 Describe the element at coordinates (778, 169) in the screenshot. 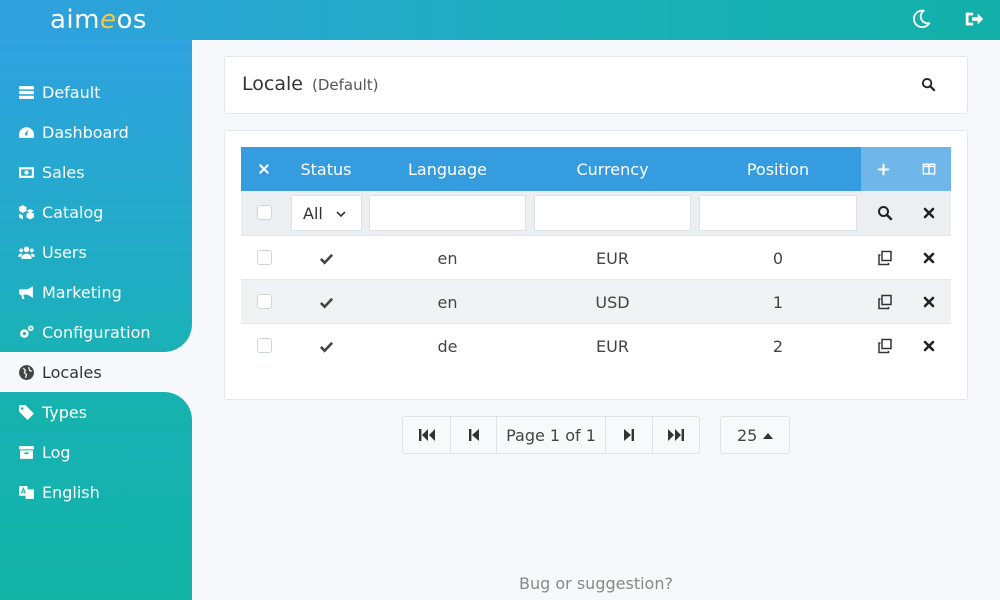

I see `column-header-position: Position` at that location.